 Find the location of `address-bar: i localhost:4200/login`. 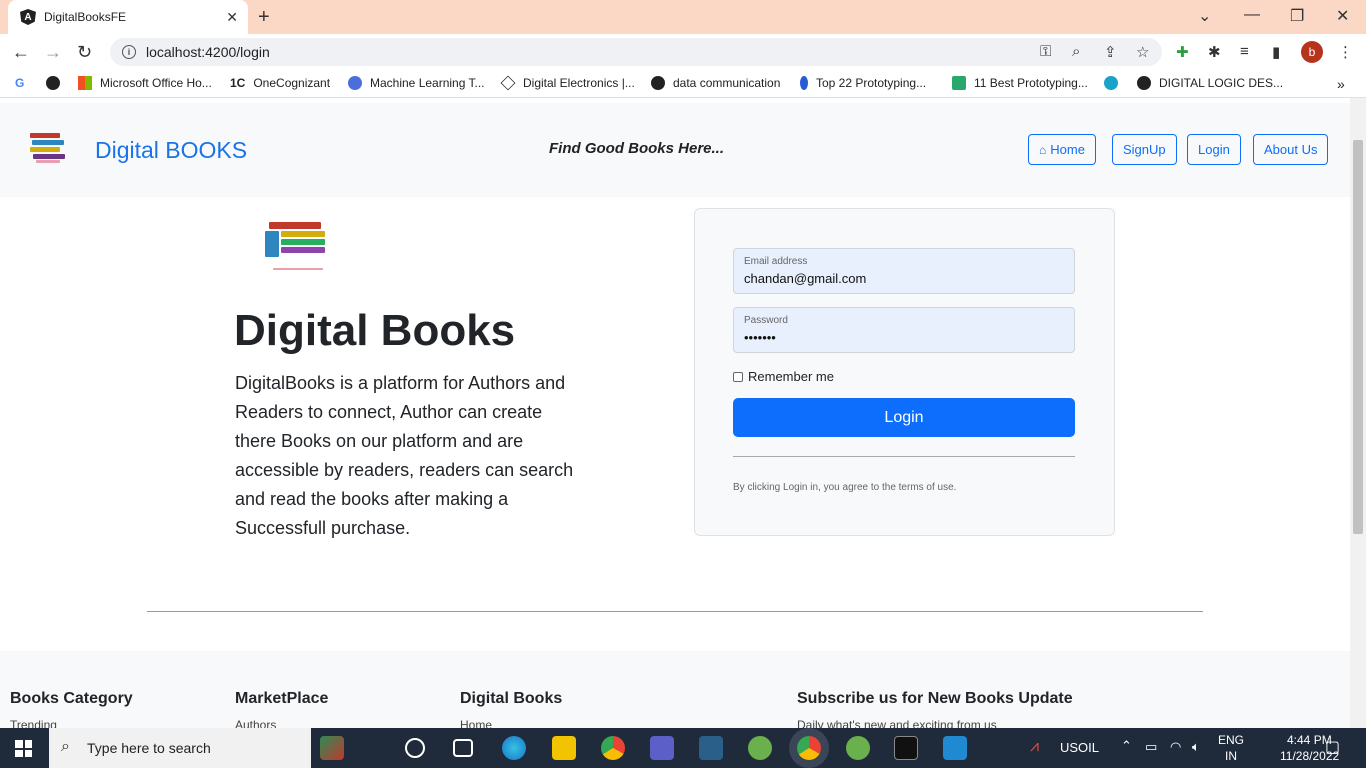

address-bar: i localhost:4200/login is located at coordinates (636, 52).